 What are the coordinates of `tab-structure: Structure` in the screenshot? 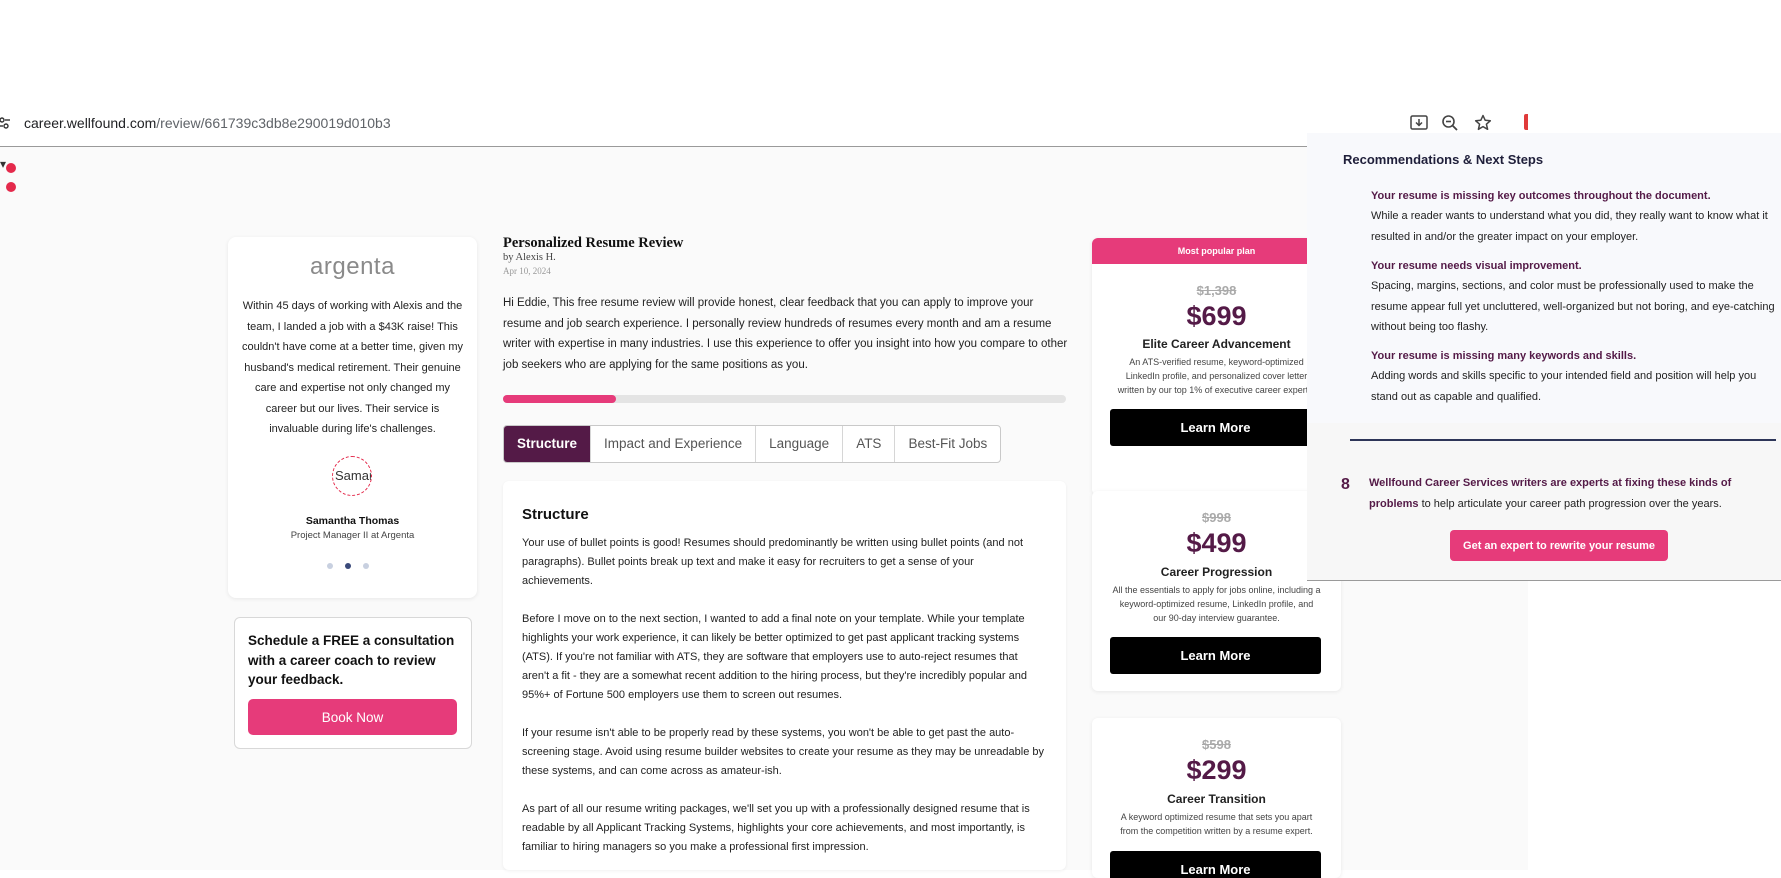 It's located at (548, 444).